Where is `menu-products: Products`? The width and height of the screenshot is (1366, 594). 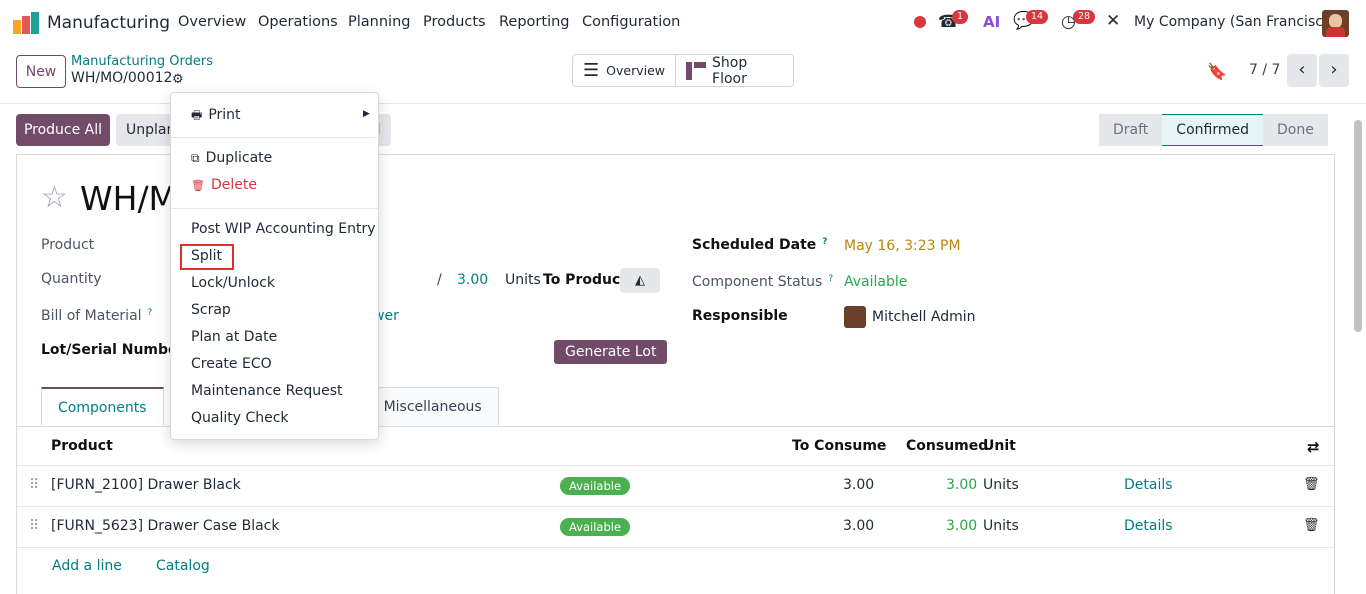
menu-products: Products is located at coordinates (454, 22).